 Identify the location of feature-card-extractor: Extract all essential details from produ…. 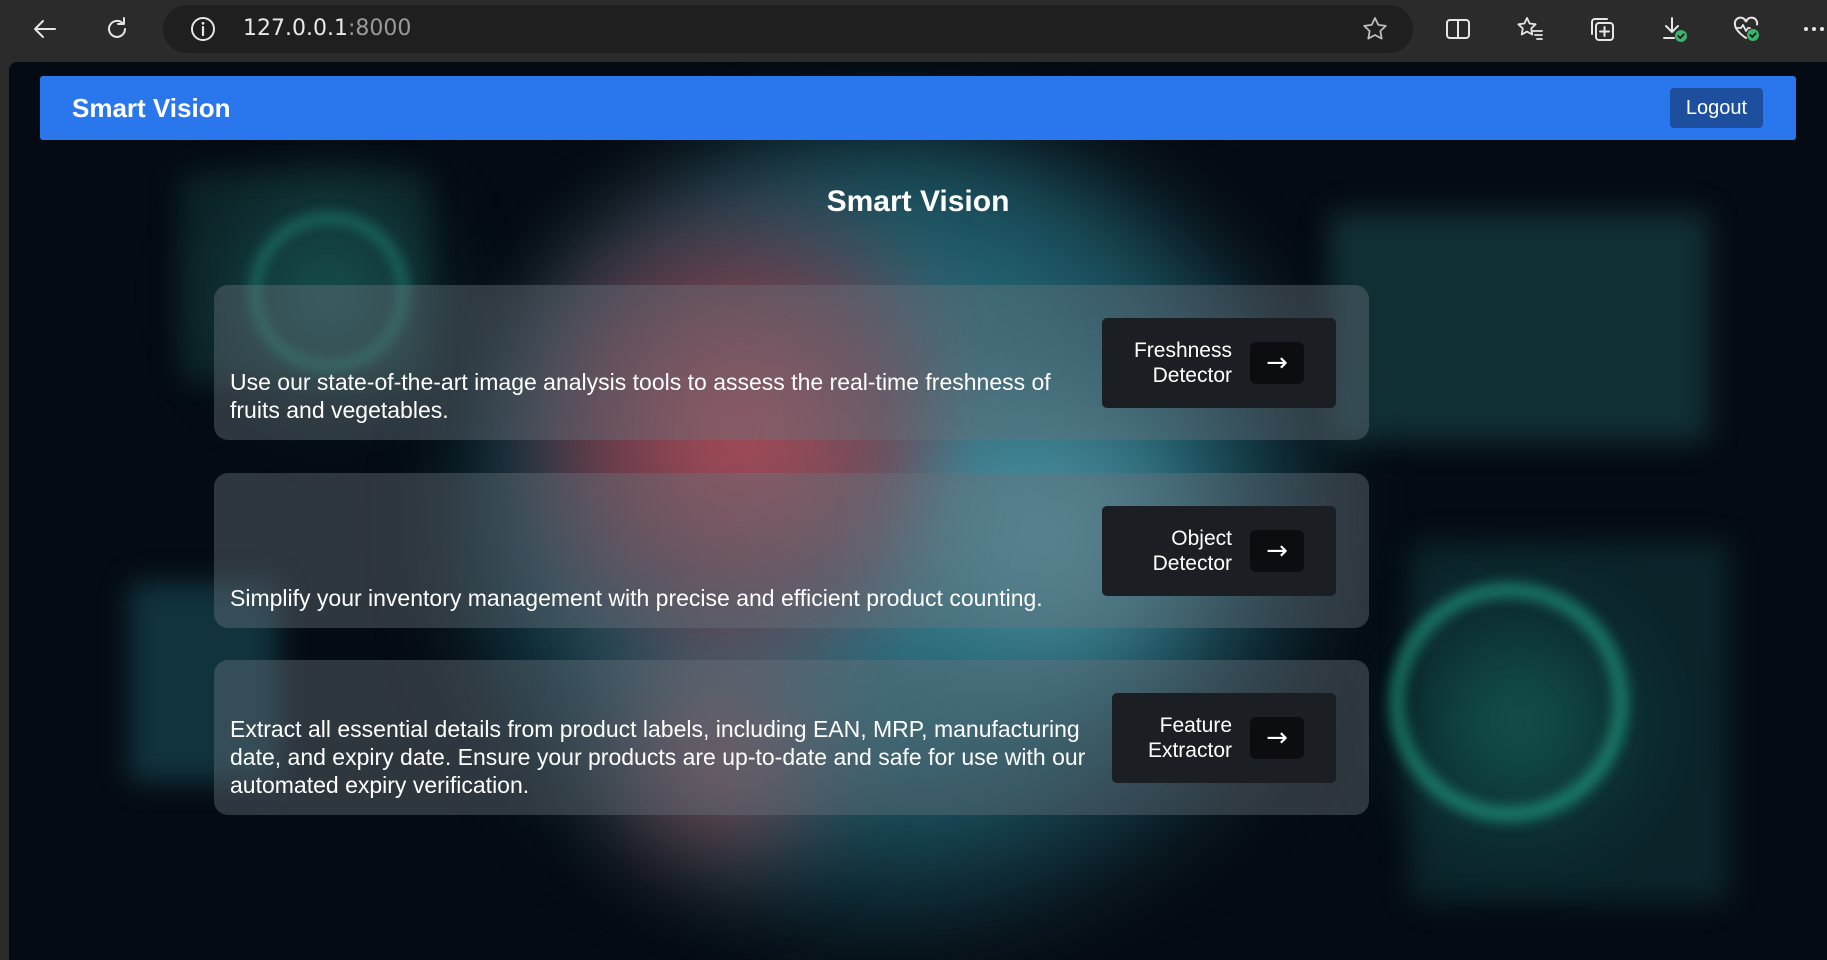
(791, 737).